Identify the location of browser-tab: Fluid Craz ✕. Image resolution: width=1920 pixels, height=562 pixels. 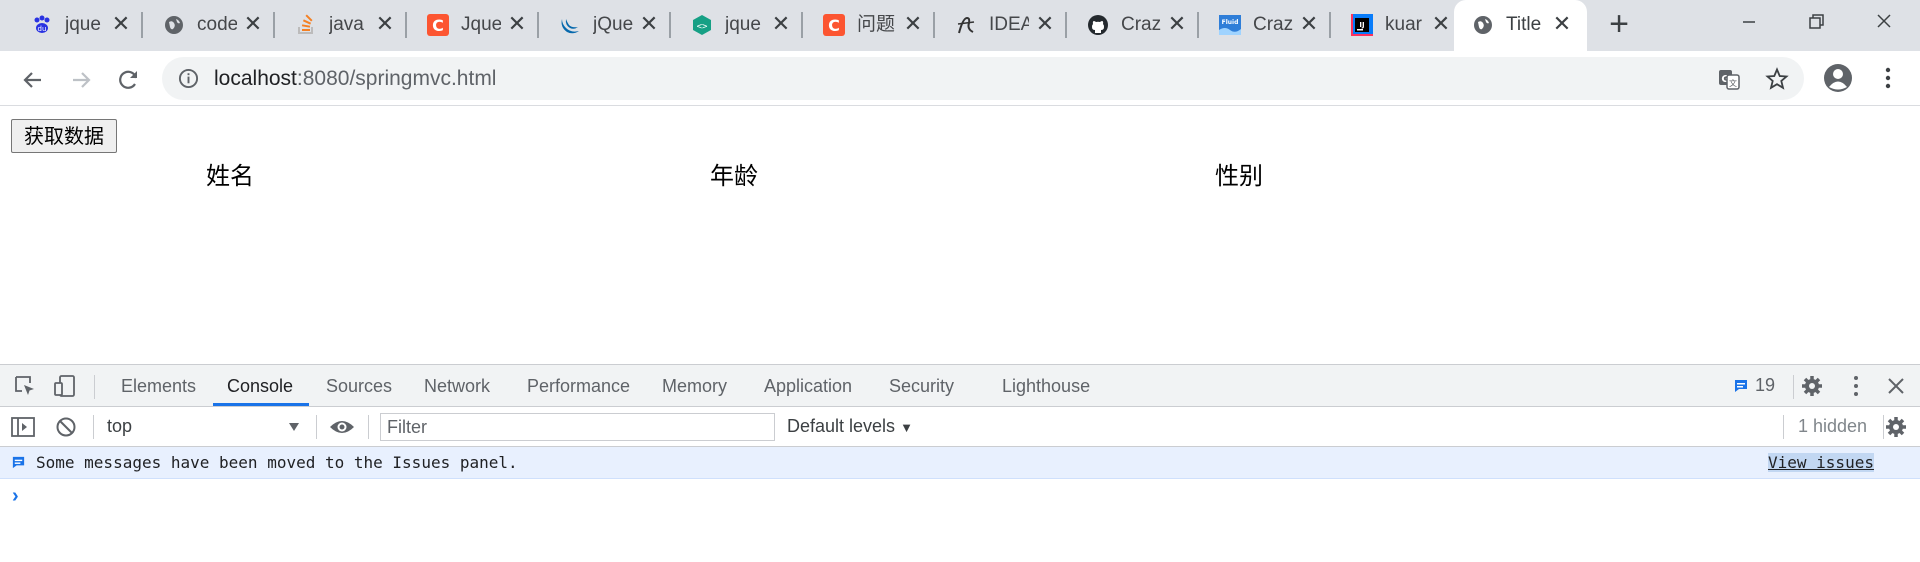
(1259, 25).